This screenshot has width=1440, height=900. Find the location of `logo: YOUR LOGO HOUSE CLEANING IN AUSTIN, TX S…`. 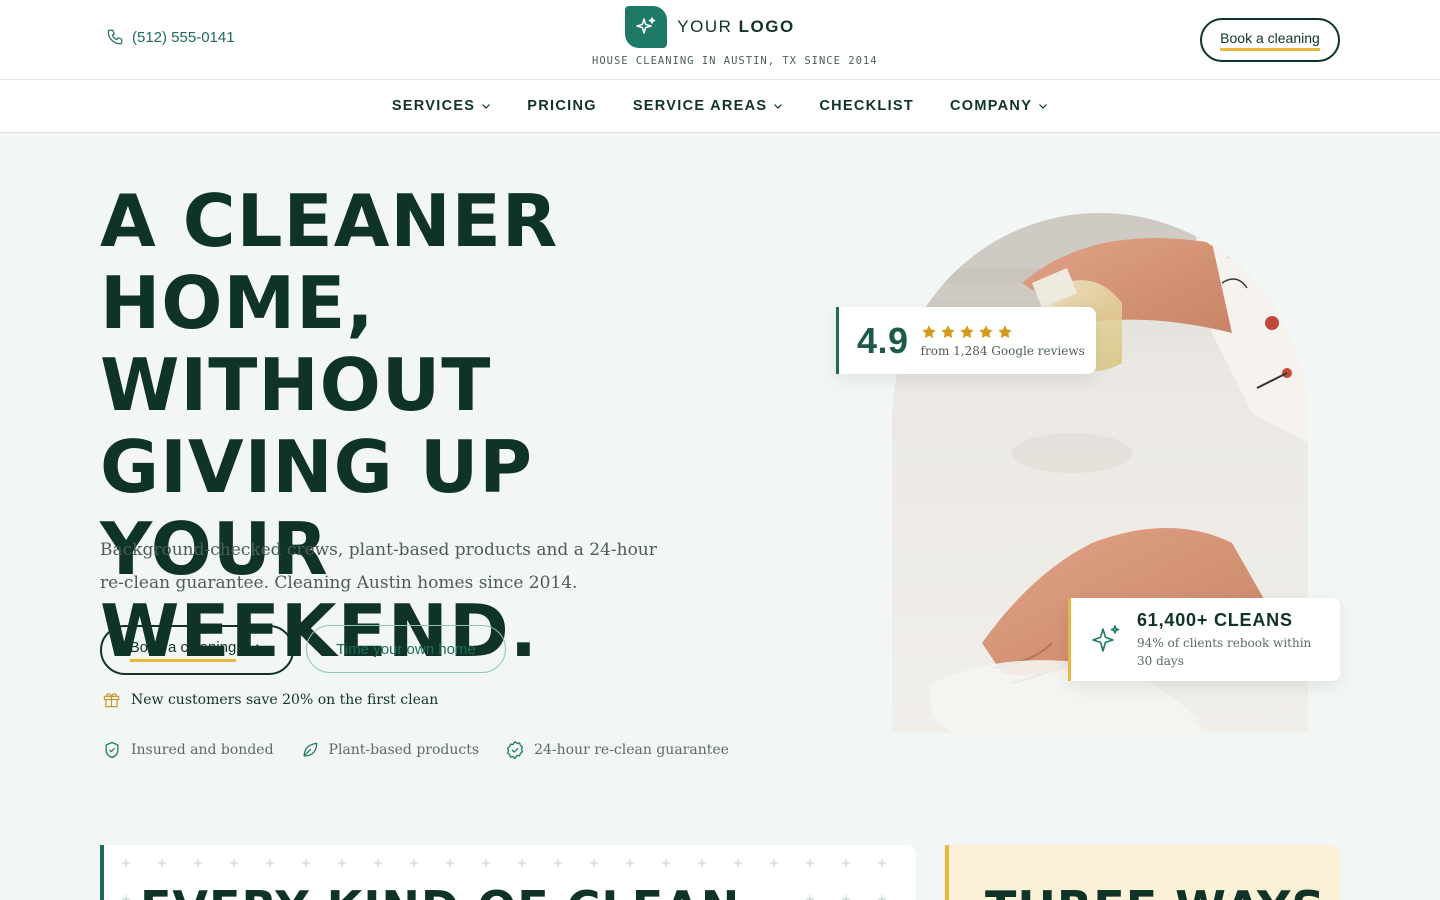

logo: YOUR LOGO HOUSE CLEANING IN AUSTIN, TX S… is located at coordinates (735, 36).